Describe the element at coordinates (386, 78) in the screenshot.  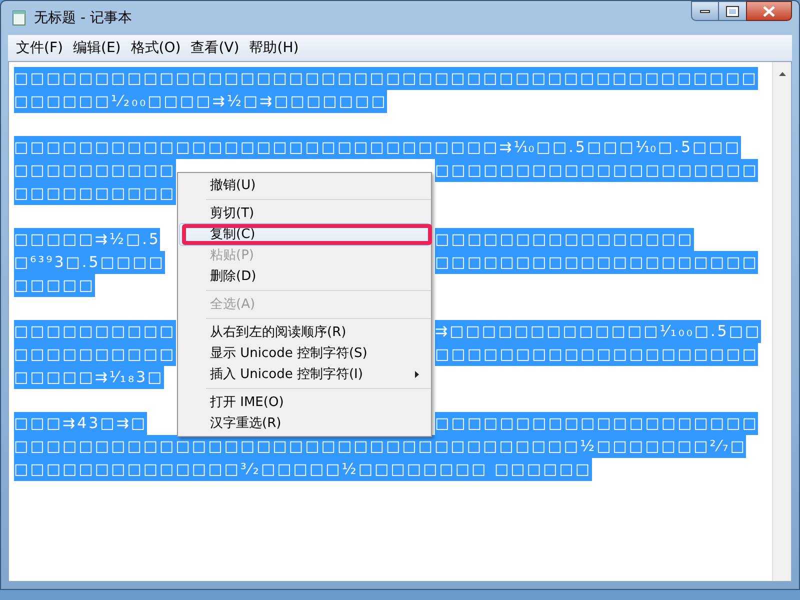
I see `selected-text: □□□□□□□□□□□□□□□□□□□□□□□□□□□□□□□□□□□□□□□□□□□□□□` at that location.